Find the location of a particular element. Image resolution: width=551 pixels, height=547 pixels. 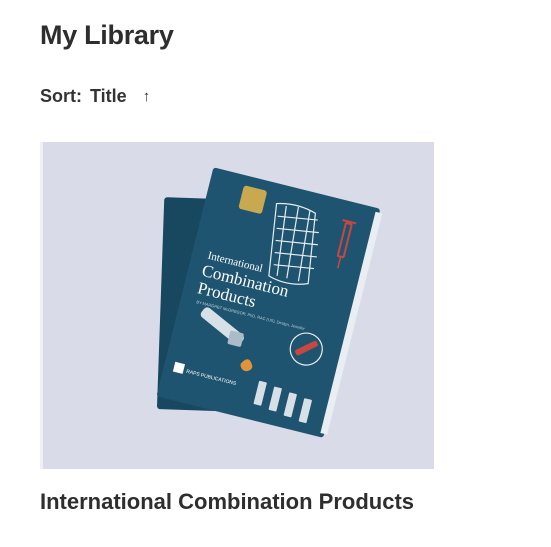

sort-label: Sort: is located at coordinates (61, 96).